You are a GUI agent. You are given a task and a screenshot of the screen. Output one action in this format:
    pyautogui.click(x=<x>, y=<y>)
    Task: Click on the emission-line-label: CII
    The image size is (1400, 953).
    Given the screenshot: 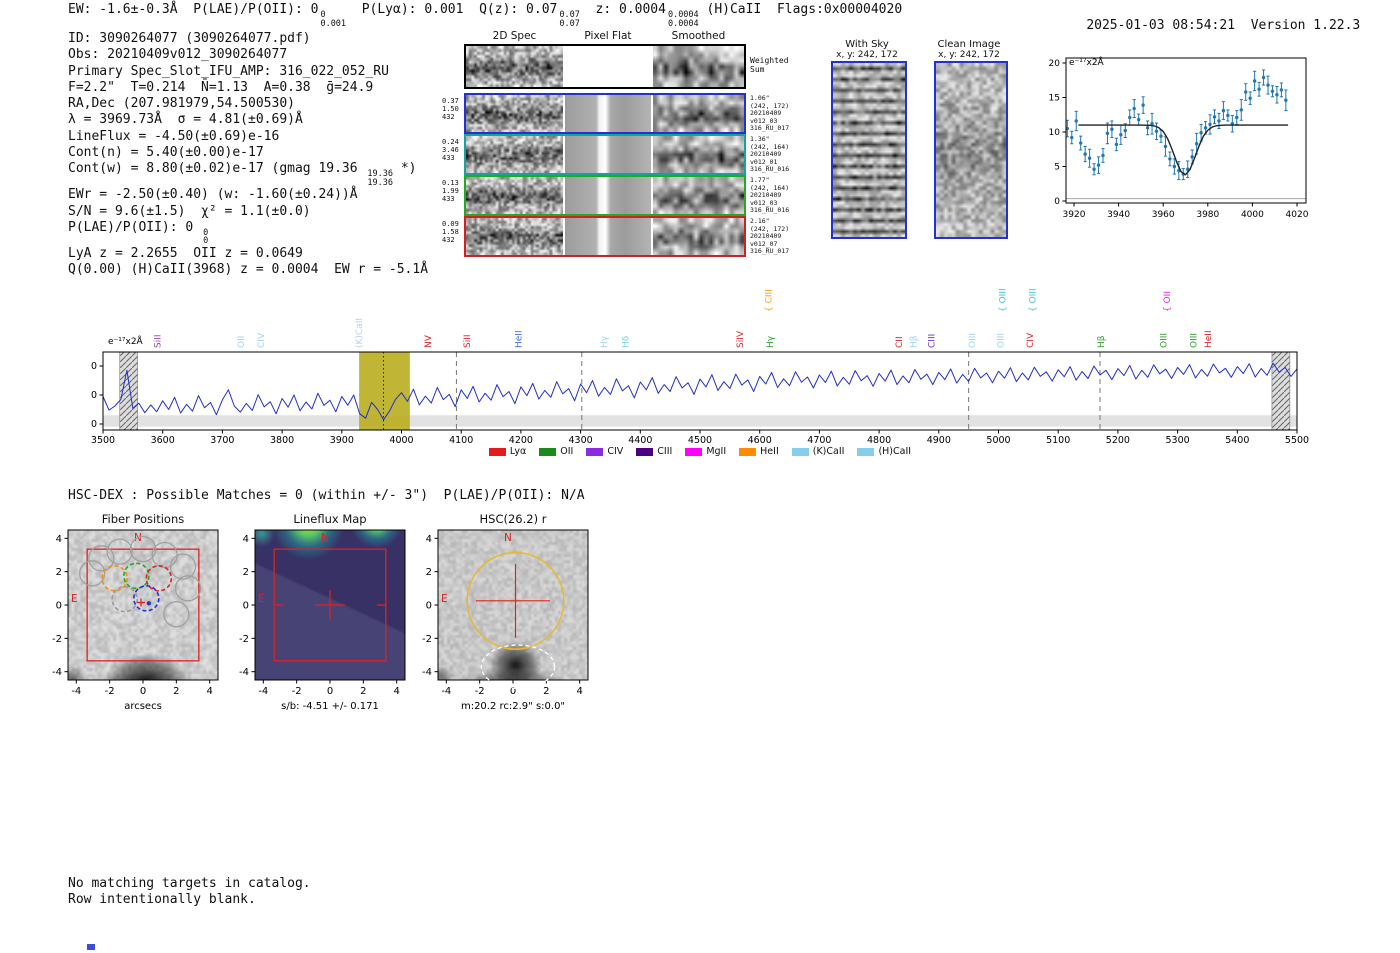 What is the action you would take?
    pyautogui.click(x=900, y=342)
    